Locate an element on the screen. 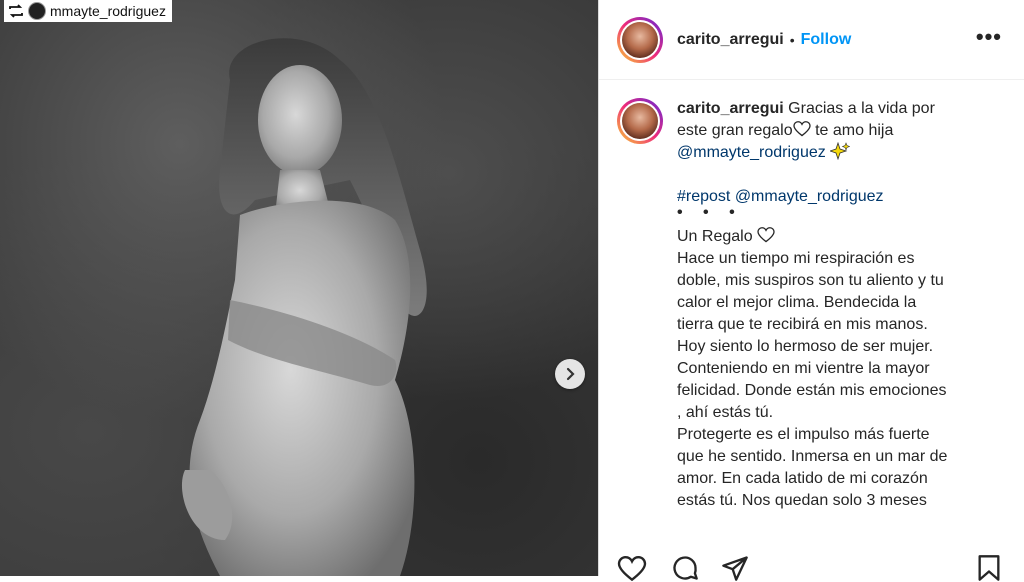  caption-username: carito_arregui is located at coordinates (730, 108).